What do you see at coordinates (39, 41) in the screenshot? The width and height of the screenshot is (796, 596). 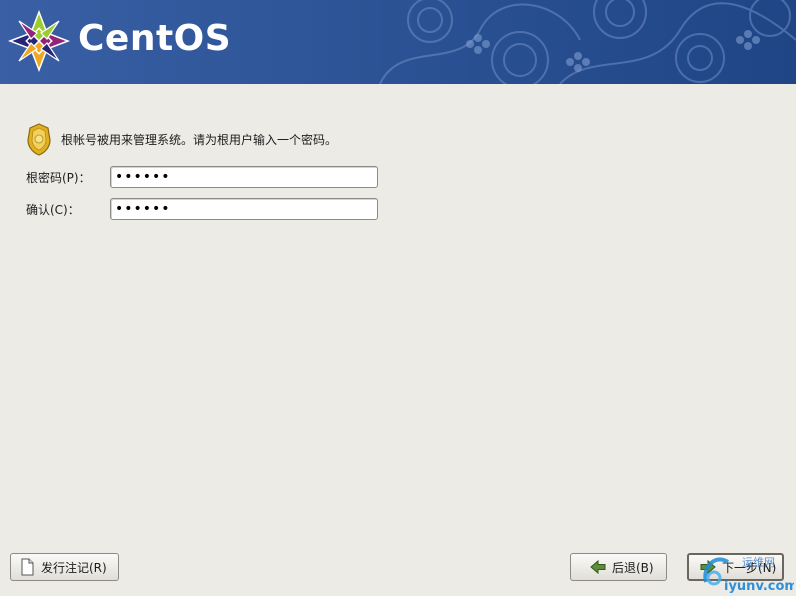 I see `centos-logo` at bounding box center [39, 41].